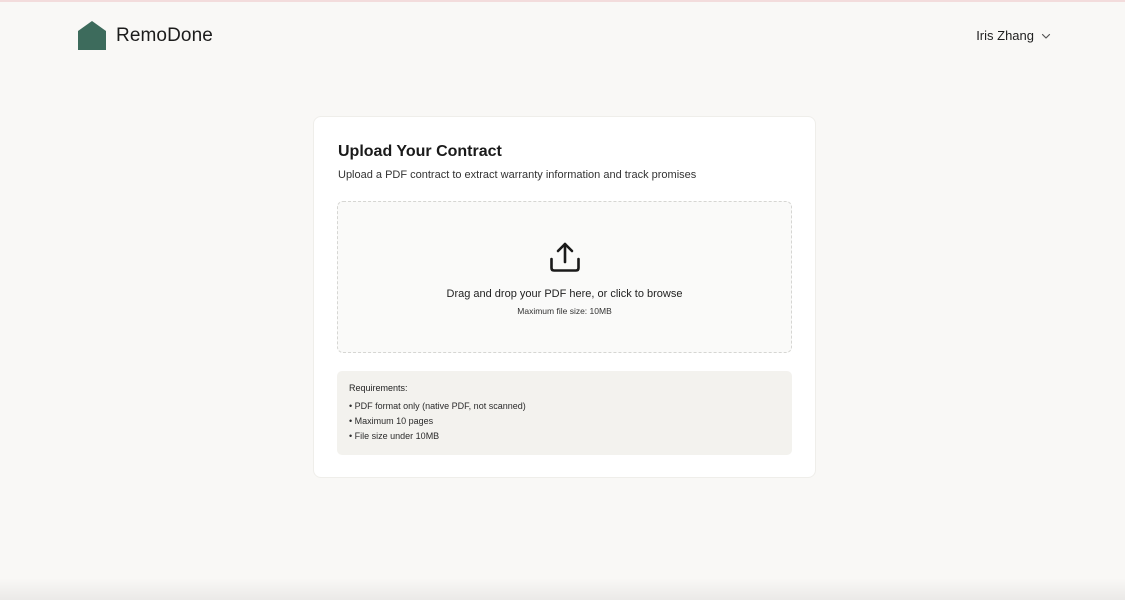 This screenshot has height=600, width=1125. What do you see at coordinates (562, 36) in the screenshot?
I see `app-header: RemoDone Iris Zhang` at bounding box center [562, 36].